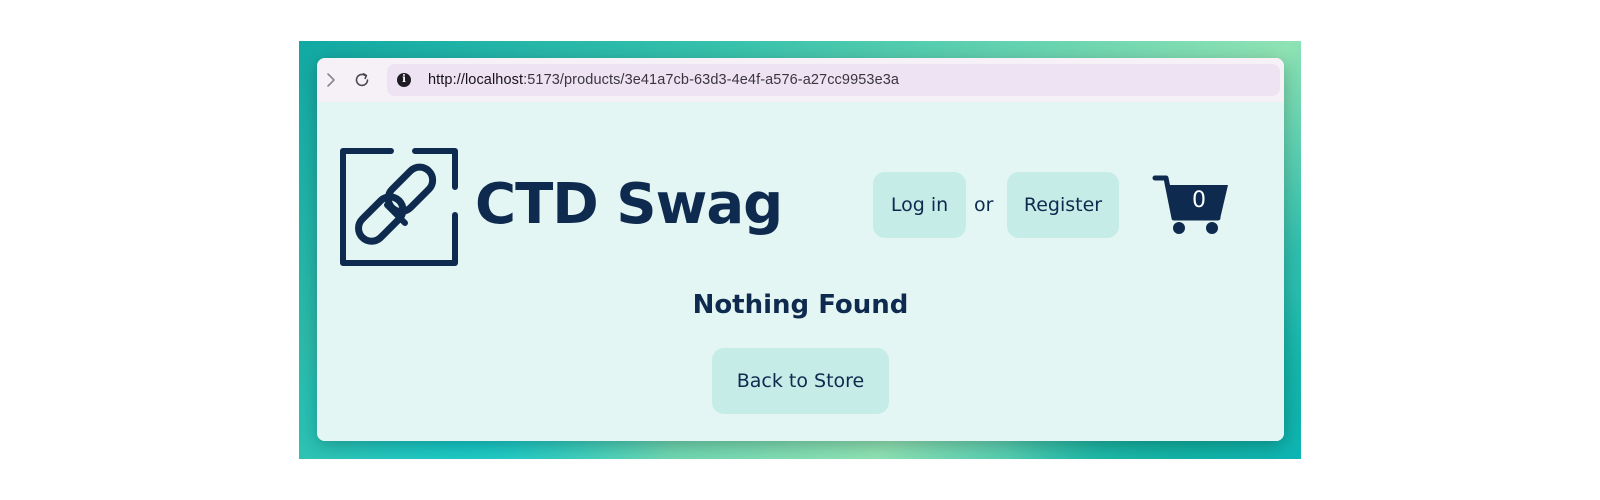  Describe the element at coordinates (1199, 200) in the screenshot. I see `cart-count: 0` at that location.